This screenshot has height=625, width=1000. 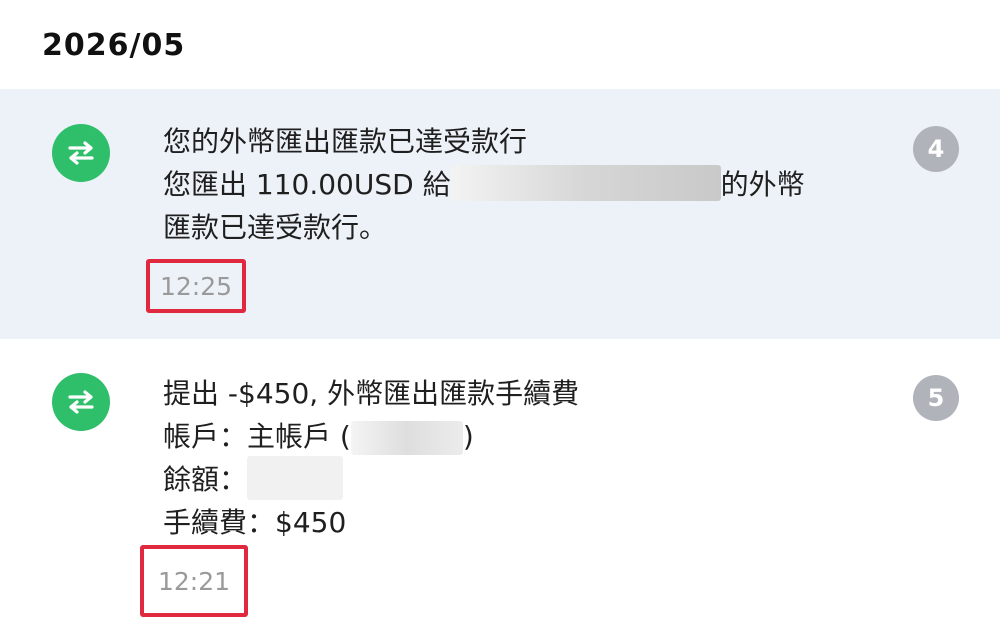 I want to click on body-text: 的外幣, so click(x=762, y=184).